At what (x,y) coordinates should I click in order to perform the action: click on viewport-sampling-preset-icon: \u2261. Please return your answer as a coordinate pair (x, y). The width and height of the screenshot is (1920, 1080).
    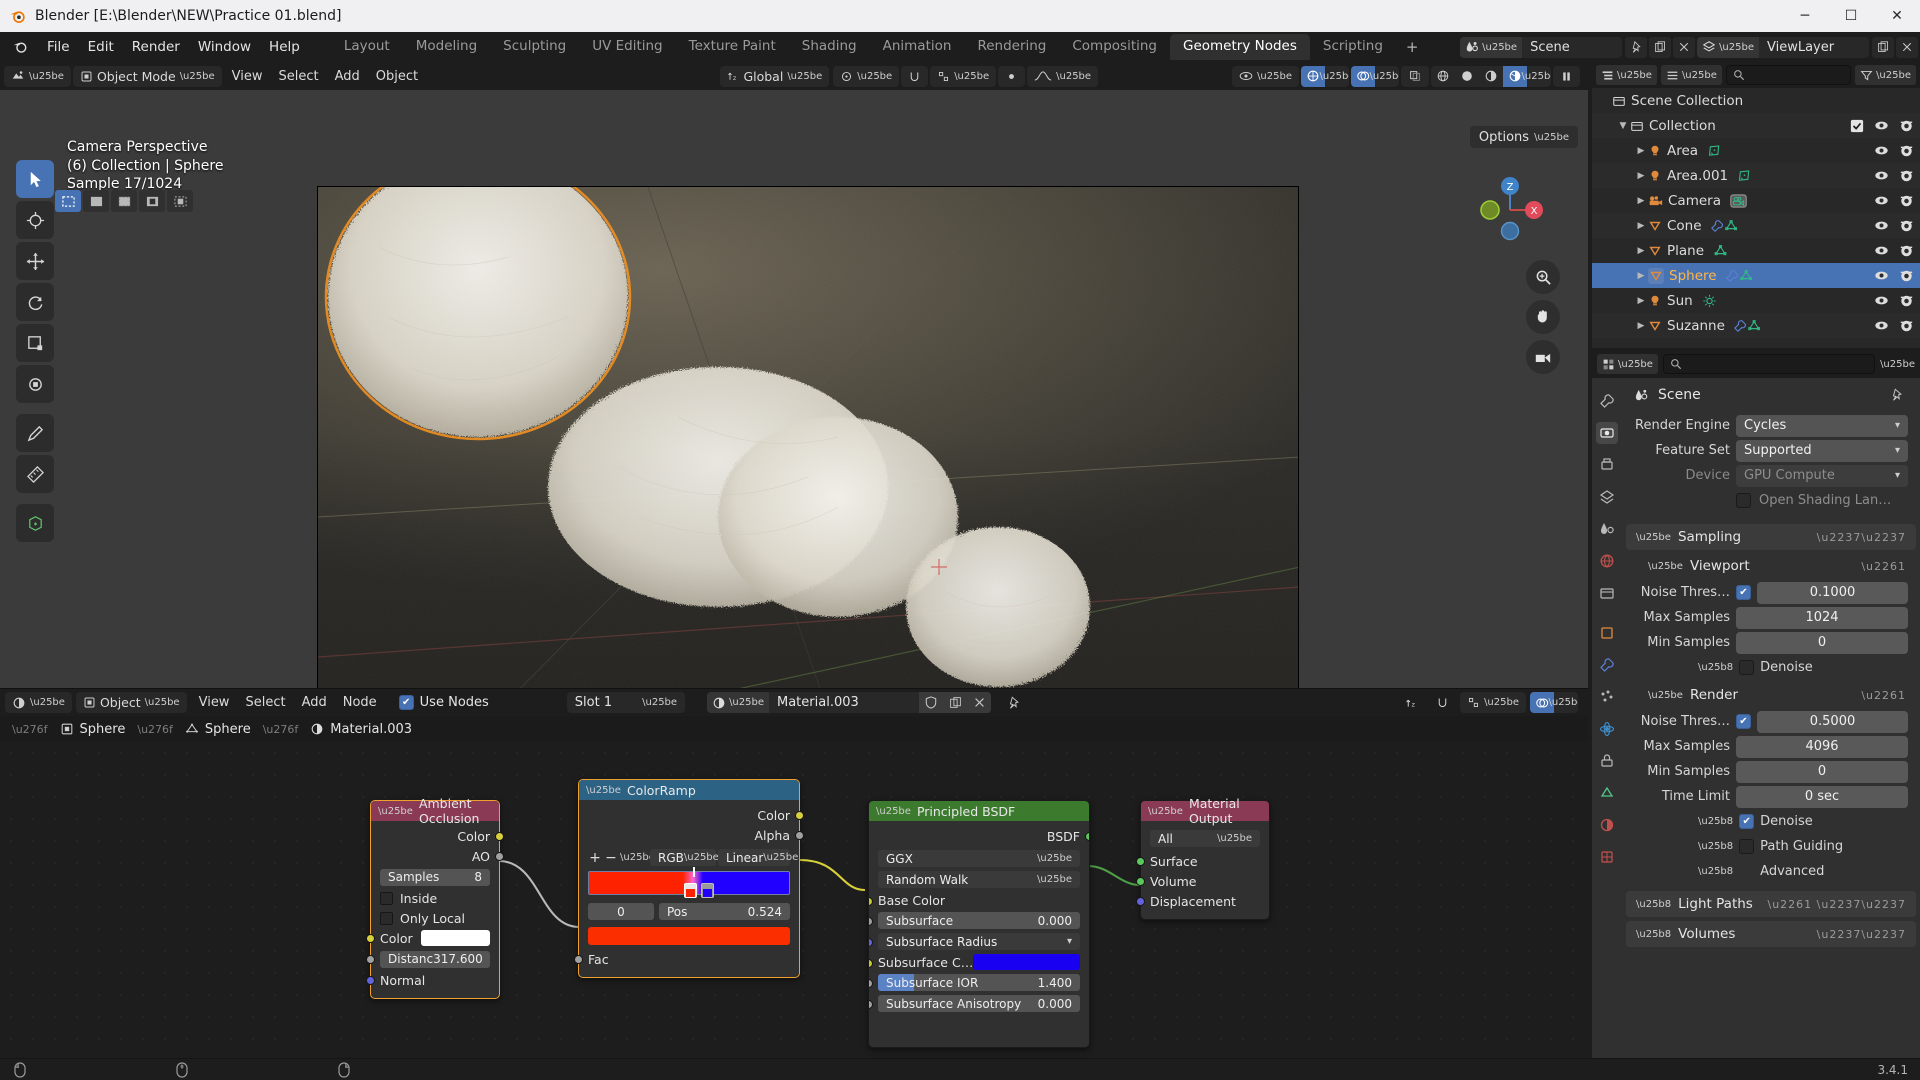
    Looking at the image, I should click on (1883, 566).